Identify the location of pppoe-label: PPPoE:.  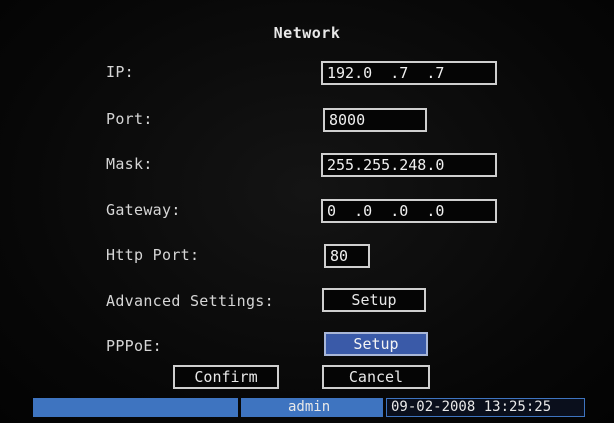
(134, 346).